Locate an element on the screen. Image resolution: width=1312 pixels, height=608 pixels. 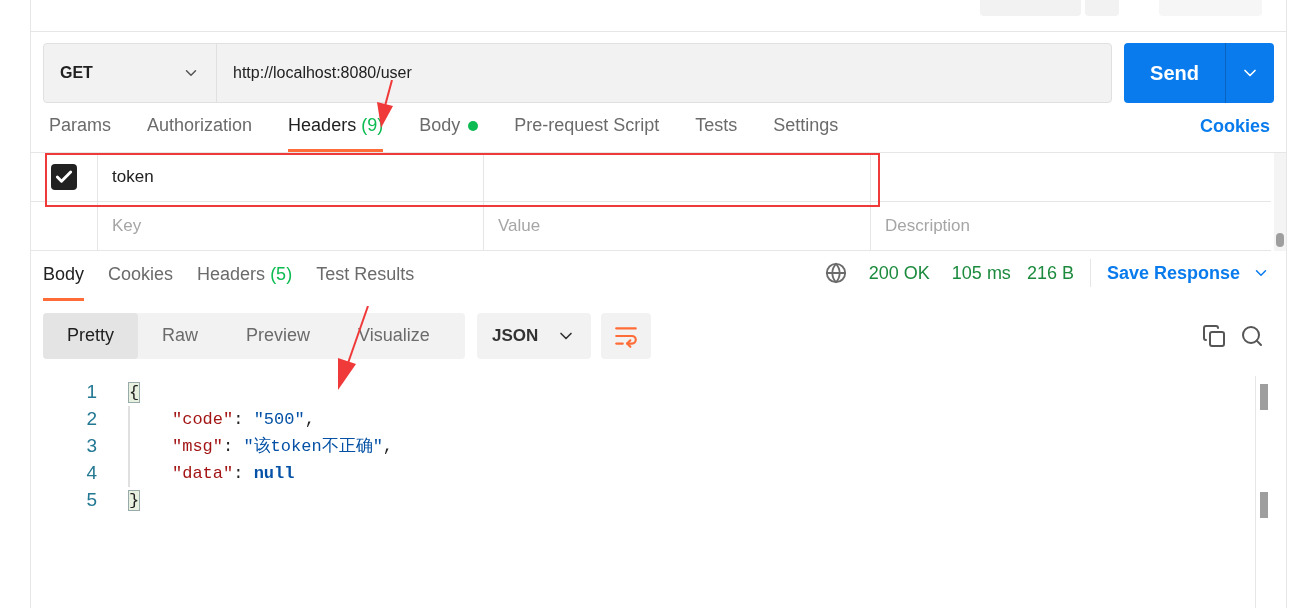
response-tab: Cookies is located at coordinates (141, 281).